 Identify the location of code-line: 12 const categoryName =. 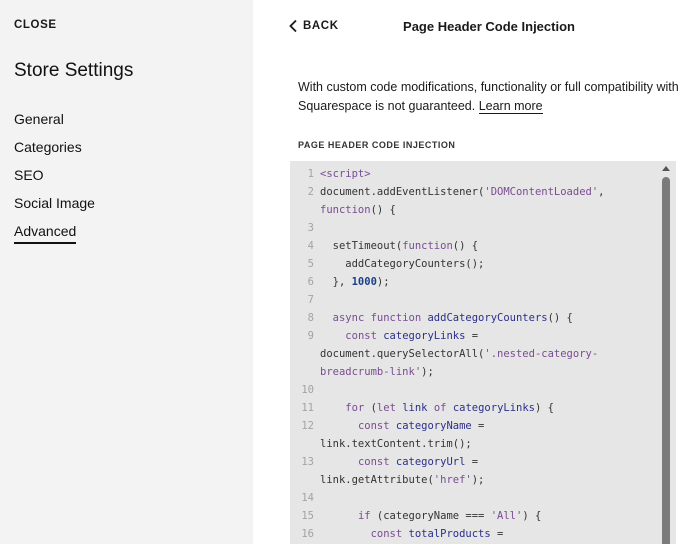
(470, 426).